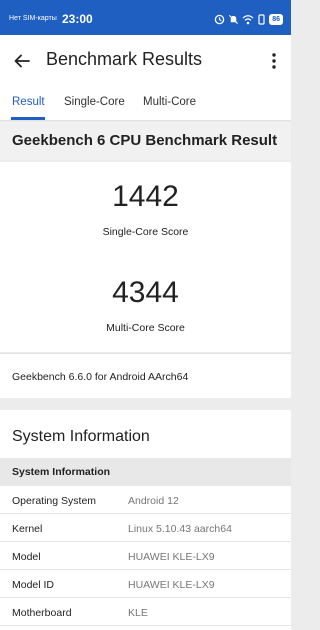  What do you see at coordinates (169, 102) in the screenshot?
I see `tab-multi-core: Multi-Core` at bounding box center [169, 102].